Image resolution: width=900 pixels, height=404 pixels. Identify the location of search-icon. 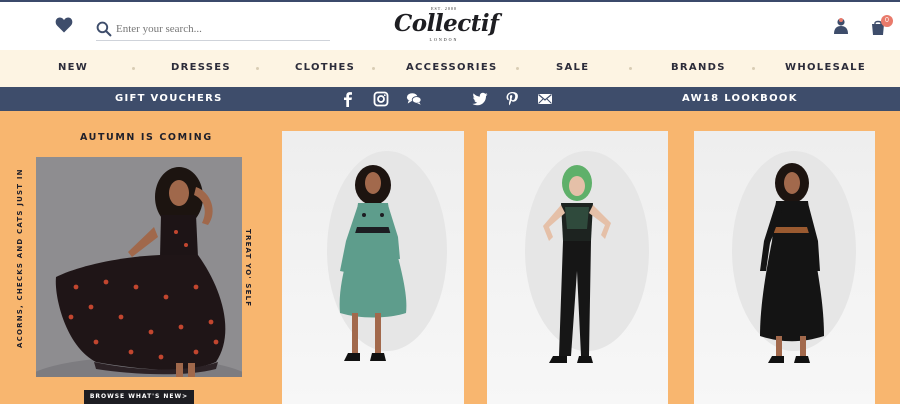
(104, 29).